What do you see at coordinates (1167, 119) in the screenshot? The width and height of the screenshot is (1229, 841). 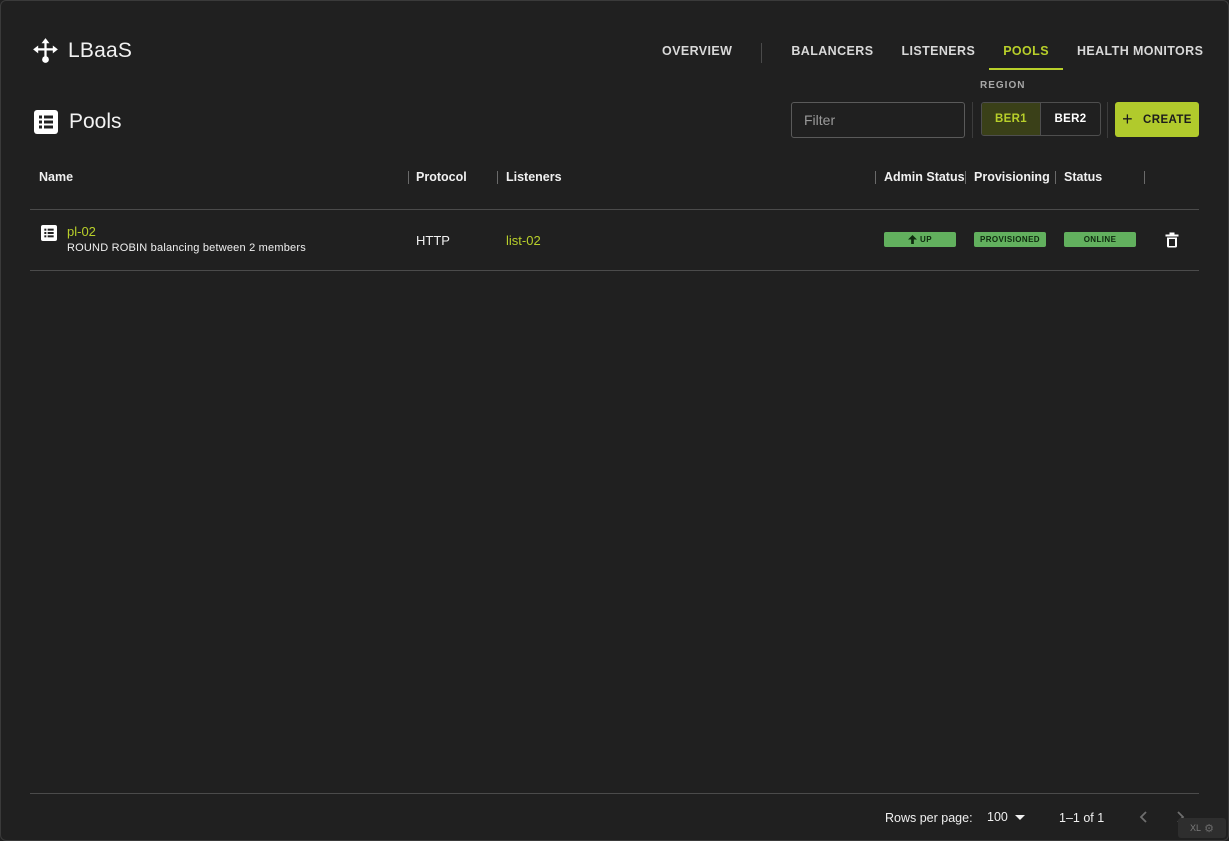 I see `create-button-label: CREATE` at bounding box center [1167, 119].